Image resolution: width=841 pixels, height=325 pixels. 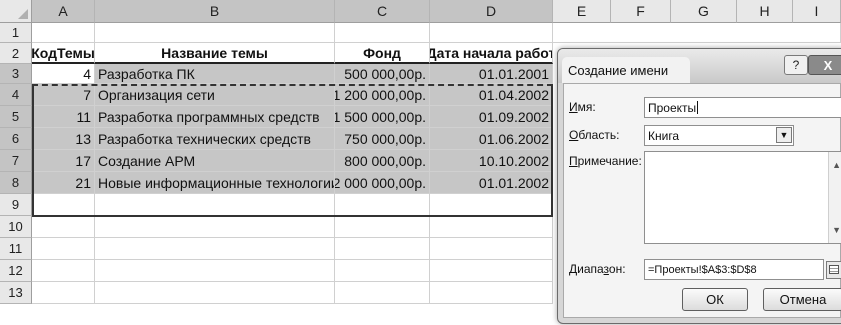 What do you see at coordinates (491, 271) in the screenshot?
I see `cell-d12` at bounding box center [491, 271].